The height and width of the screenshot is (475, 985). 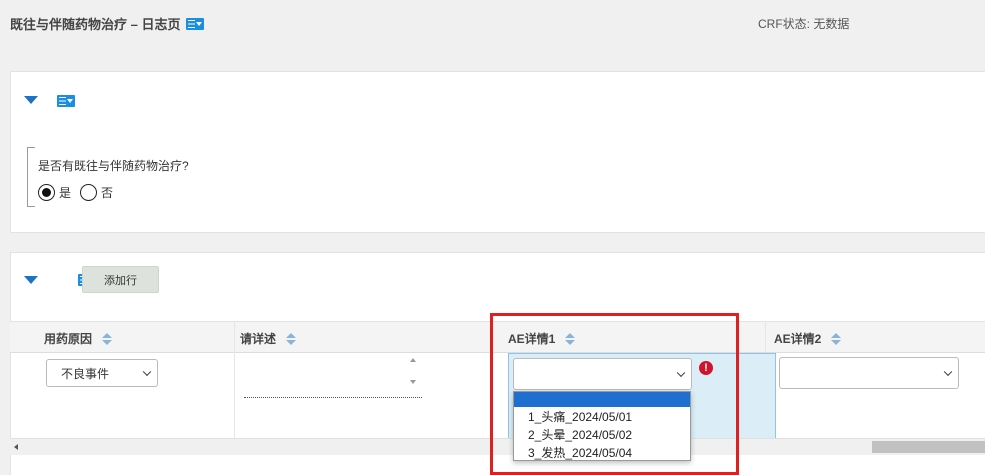 I want to click on add-row-button: 添加行, so click(x=120, y=279).